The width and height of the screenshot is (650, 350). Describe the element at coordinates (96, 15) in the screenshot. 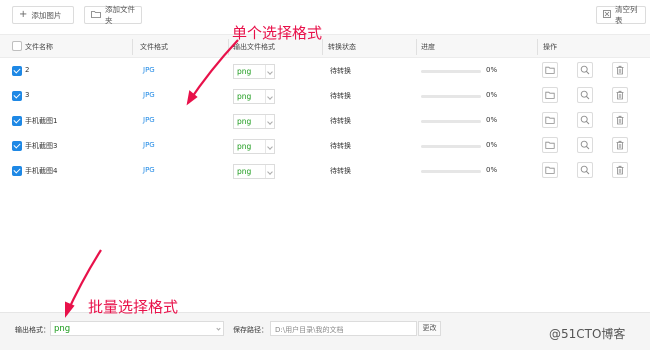

I see `folder-icon` at that location.